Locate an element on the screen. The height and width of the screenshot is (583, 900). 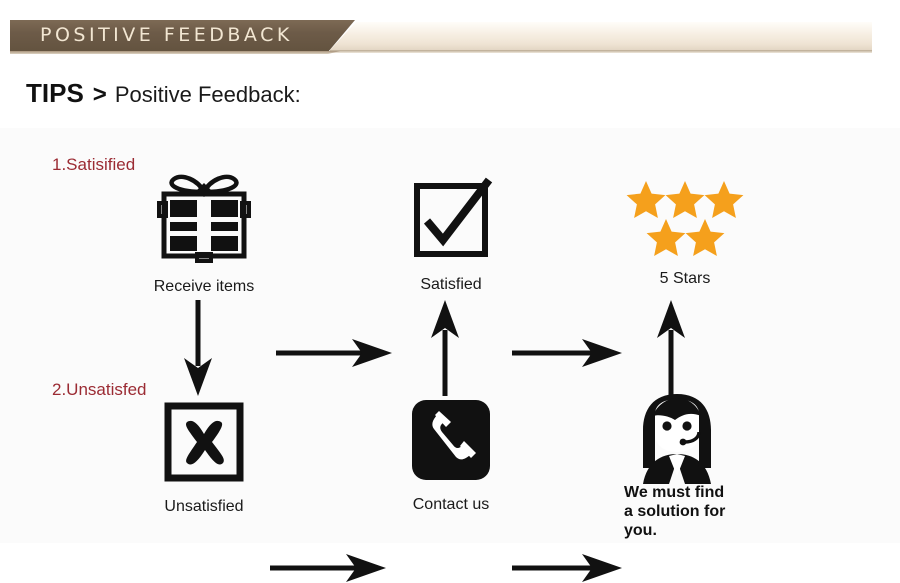
page-title: TIPS > Positive Feedback: is located at coordinates (163, 93).